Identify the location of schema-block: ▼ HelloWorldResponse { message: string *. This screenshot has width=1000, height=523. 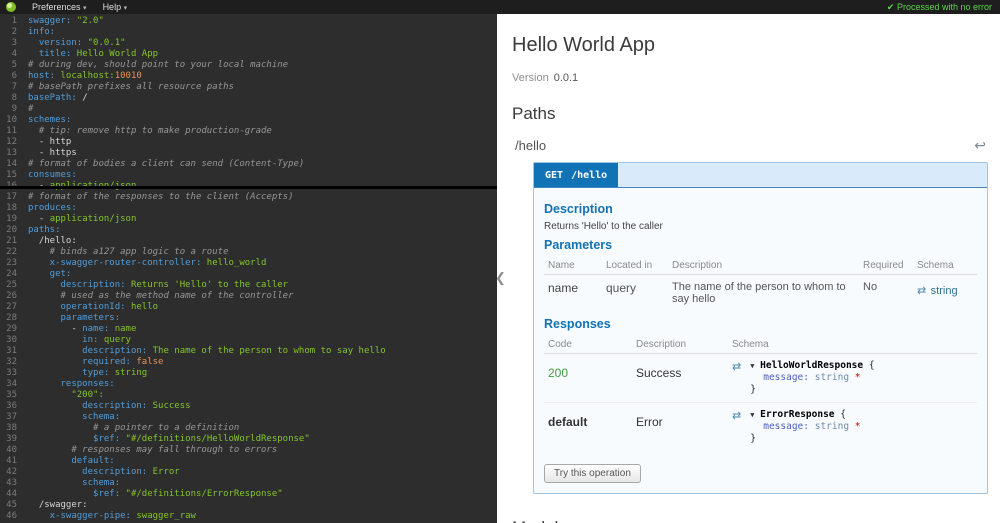
(812, 378).